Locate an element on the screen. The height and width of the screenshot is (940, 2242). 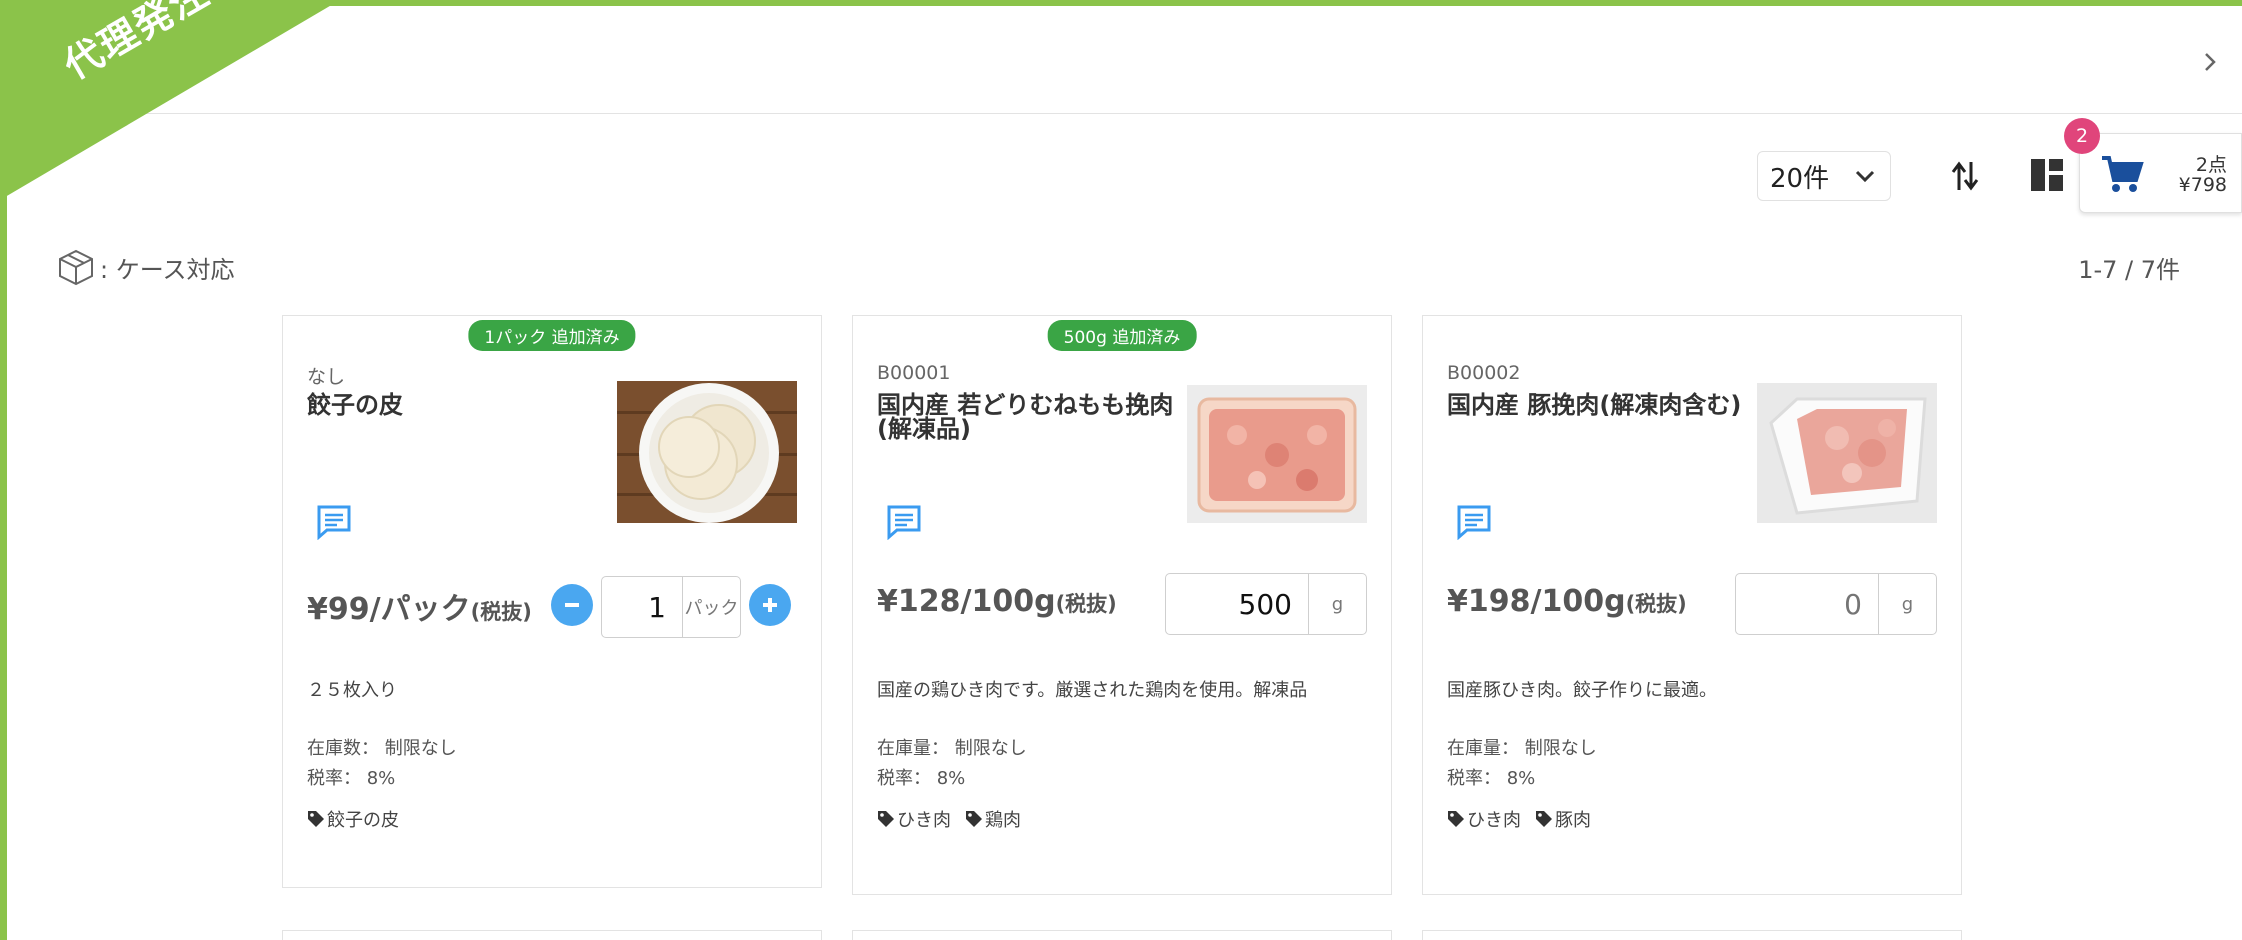
cart-total: ¥798 is located at coordinates (2202, 185).